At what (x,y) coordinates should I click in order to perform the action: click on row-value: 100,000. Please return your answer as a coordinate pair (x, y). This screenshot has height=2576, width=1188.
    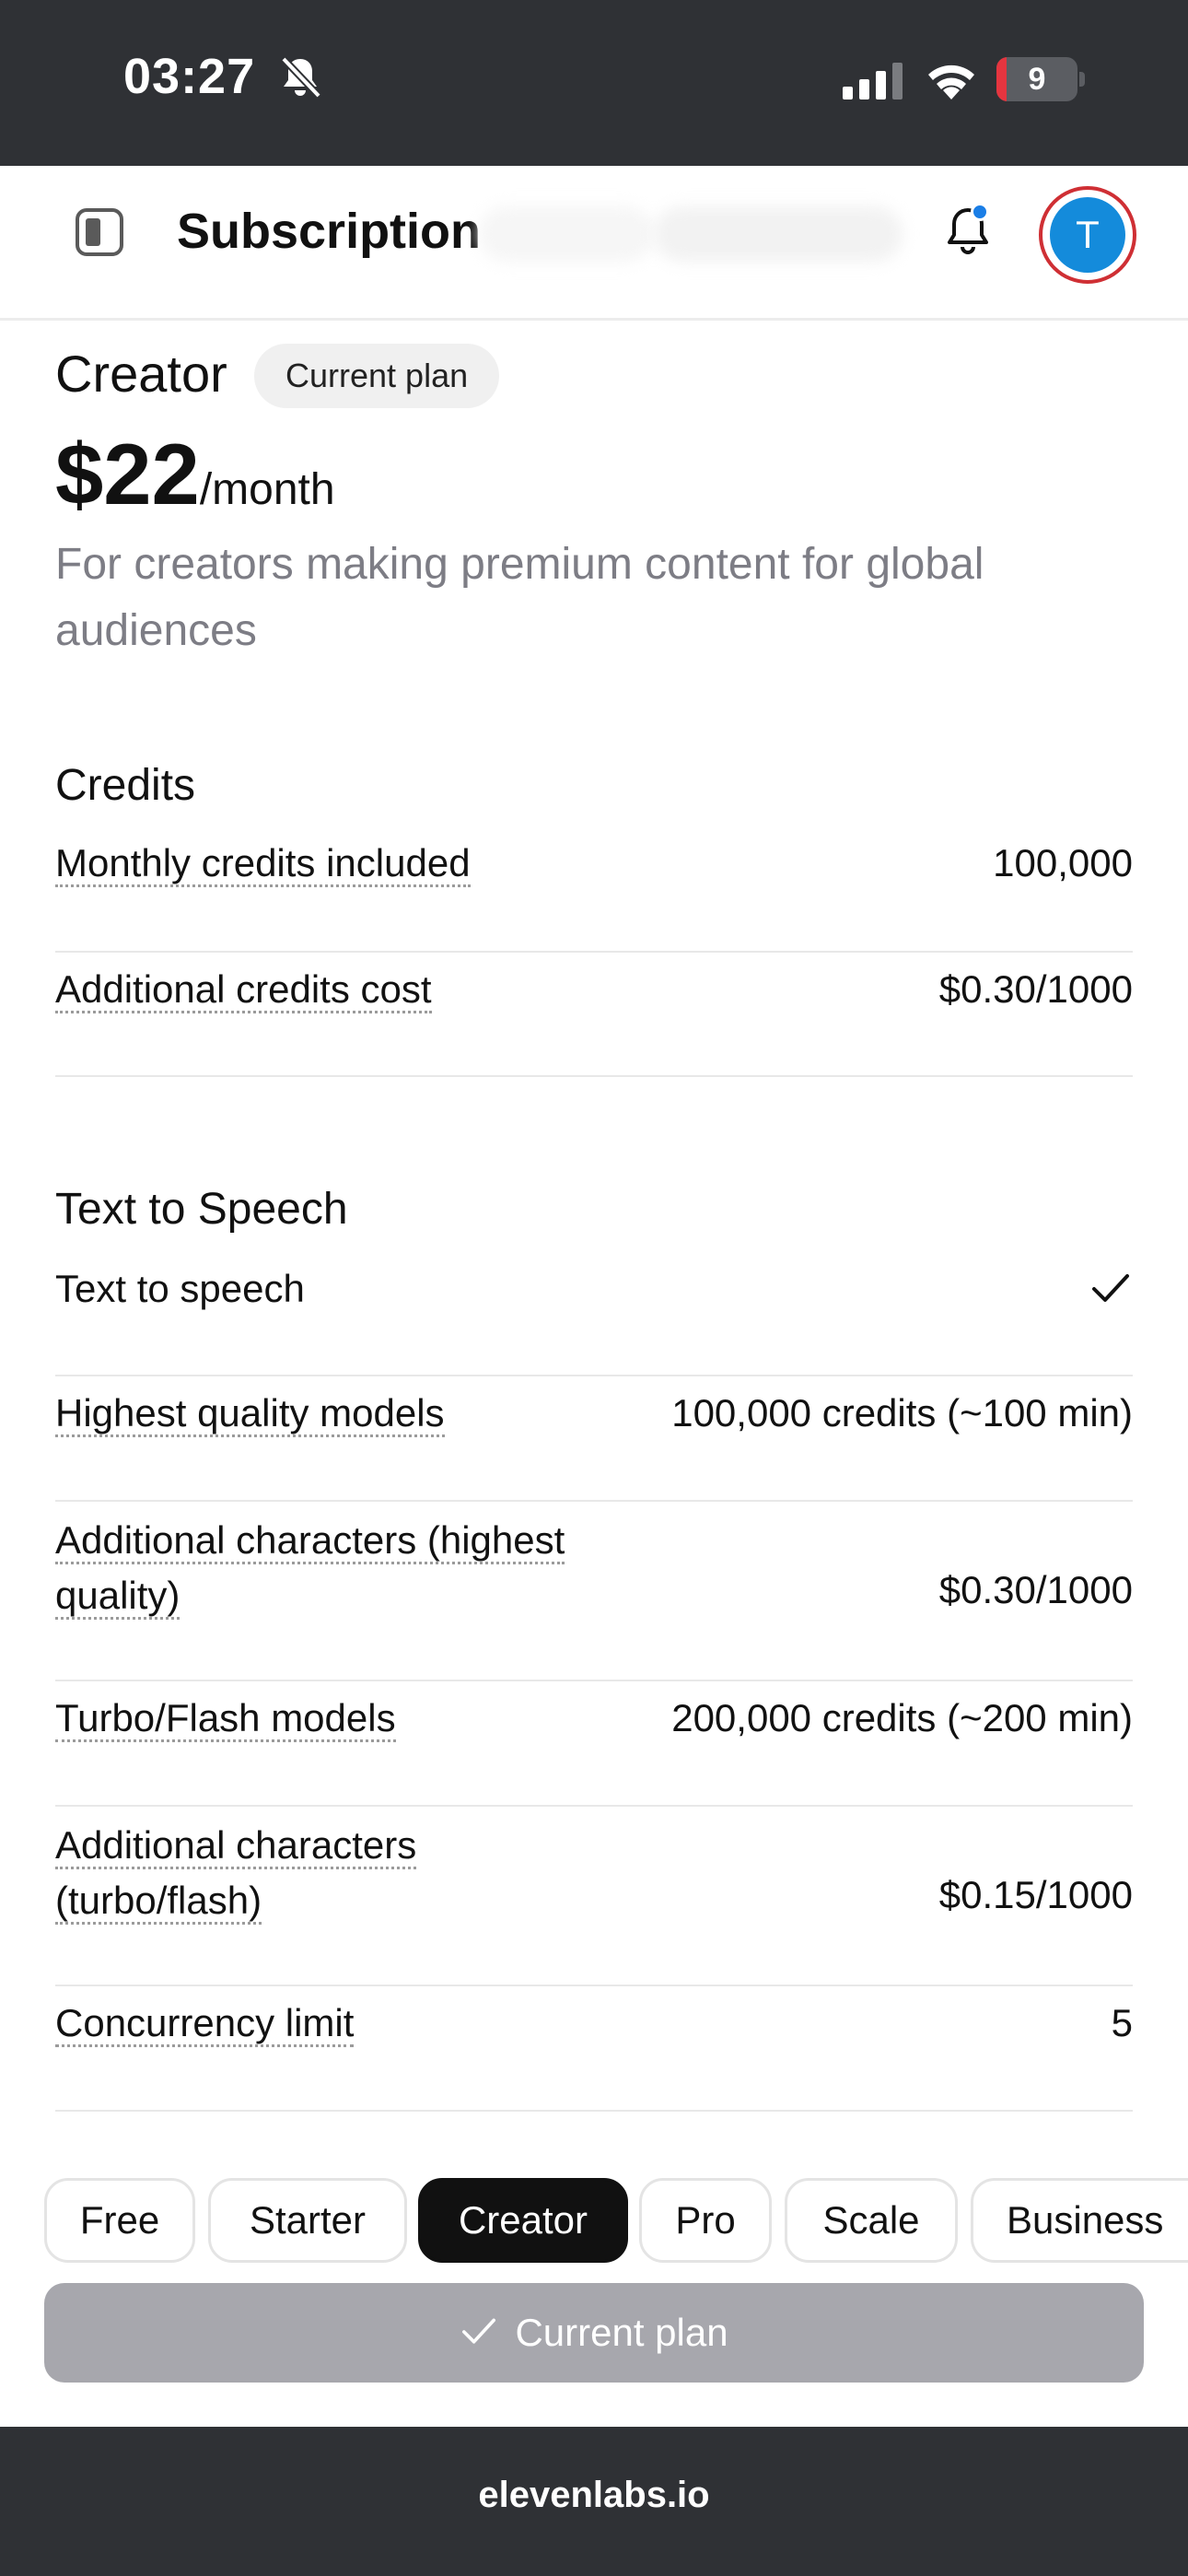
    Looking at the image, I should click on (1063, 862).